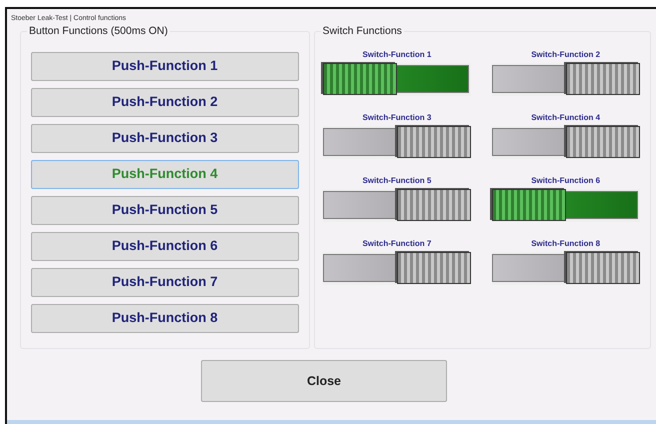 The image size is (656, 424). Describe the element at coordinates (565, 118) in the screenshot. I see `switch-label: Switch-Function 4` at that location.